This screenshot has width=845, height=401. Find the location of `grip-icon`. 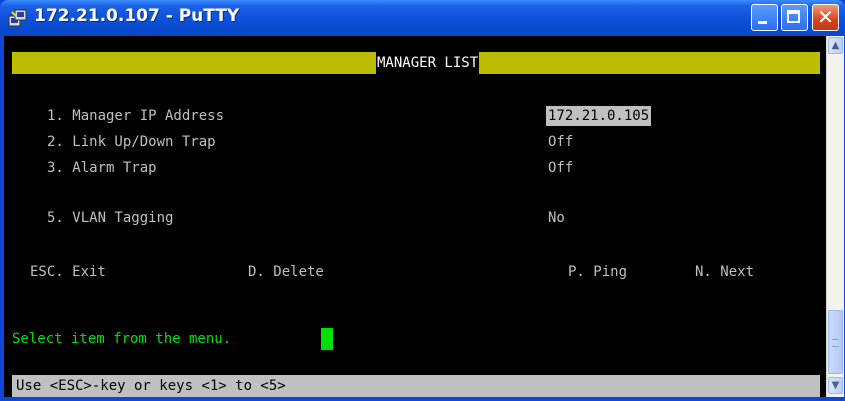

grip-icon is located at coordinates (835, 343).